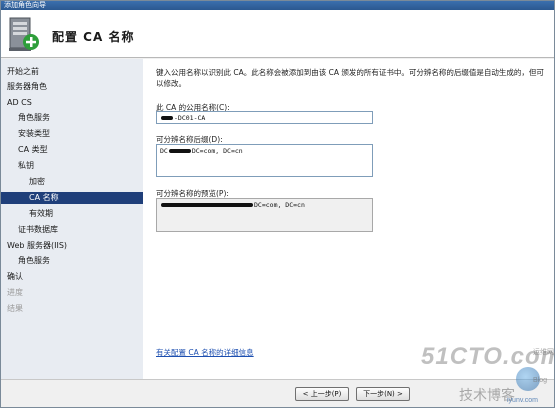  What do you see at coordinates (15, 292) in the screenshot?
I see `nav-step-progress: 进度` at bounding box center [15, 292].